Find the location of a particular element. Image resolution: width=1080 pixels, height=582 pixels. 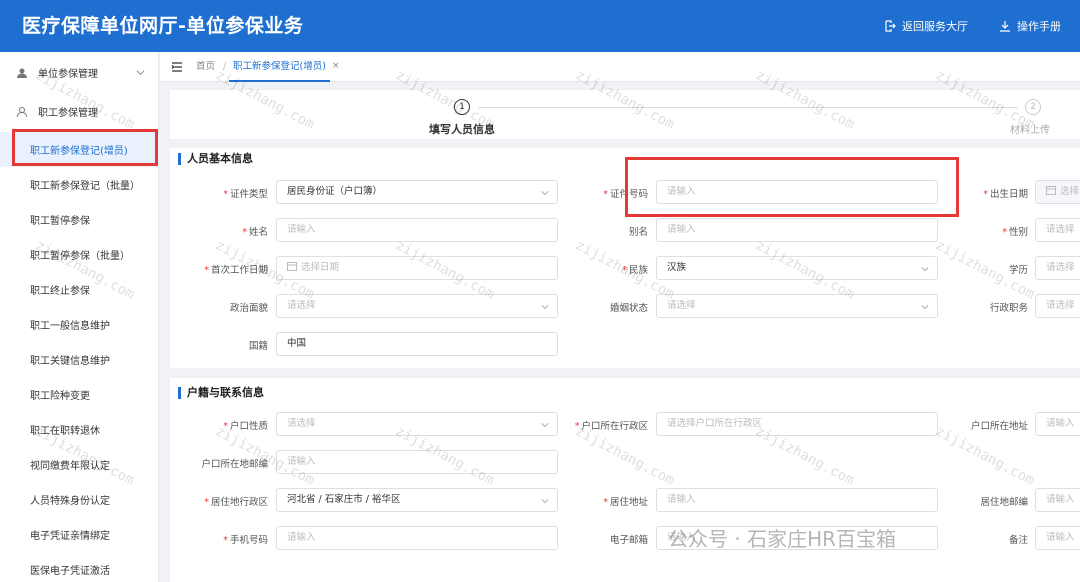

name-input: 请输入 is located at coordinates (417, 230).